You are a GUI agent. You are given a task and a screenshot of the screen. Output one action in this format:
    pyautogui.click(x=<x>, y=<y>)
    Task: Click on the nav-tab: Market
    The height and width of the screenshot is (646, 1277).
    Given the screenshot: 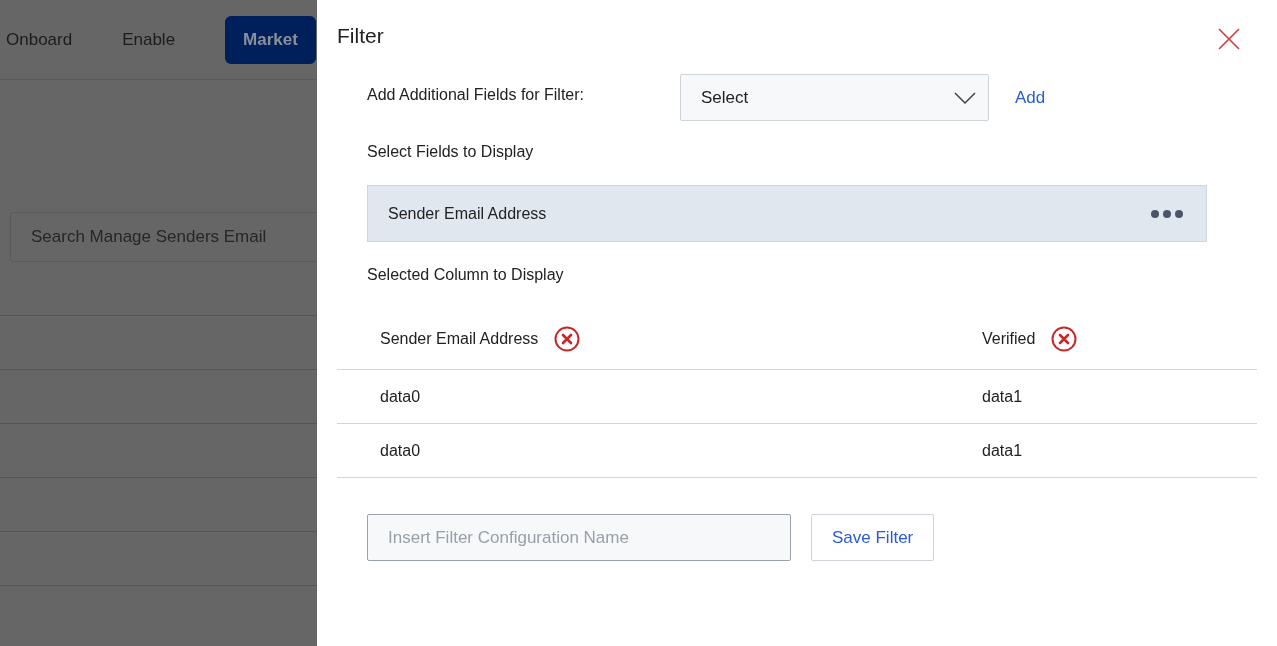 What is the action you would take?
    pyautogui.click(x=270, y=39)
    